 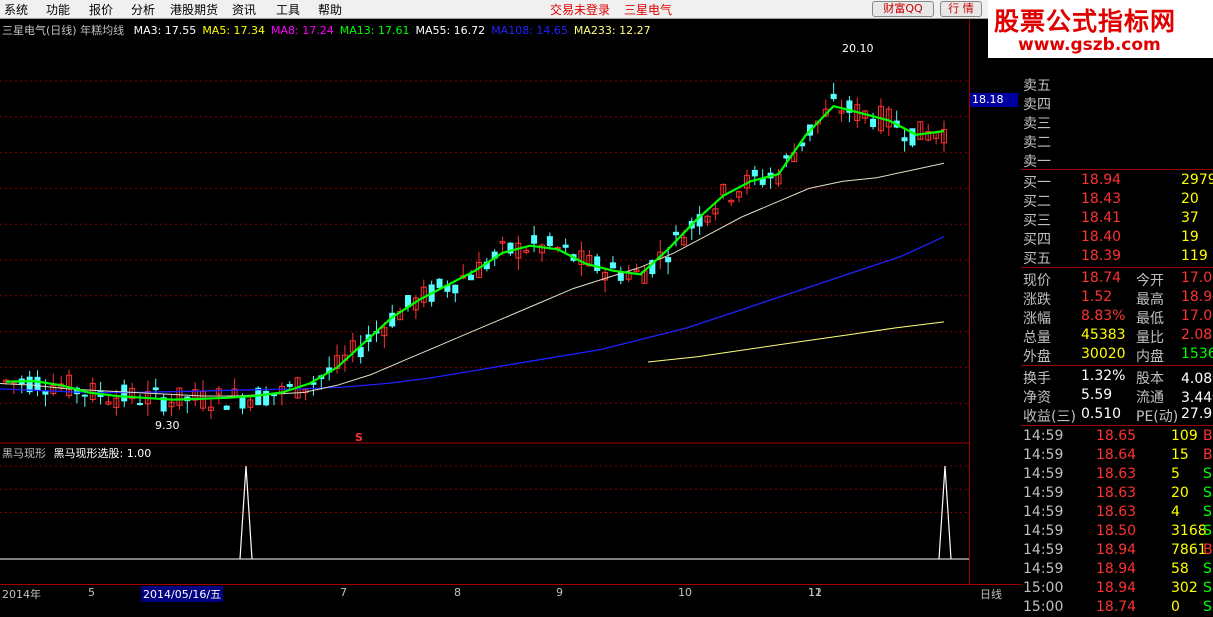 I want to click on stat-label: 今开, so click(x=1150, y=281).